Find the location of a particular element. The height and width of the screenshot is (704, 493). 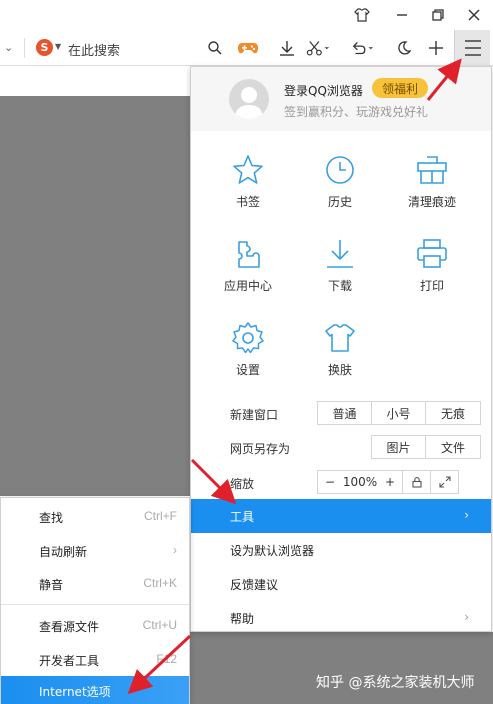

avatar is located at coordinates (249, 99).